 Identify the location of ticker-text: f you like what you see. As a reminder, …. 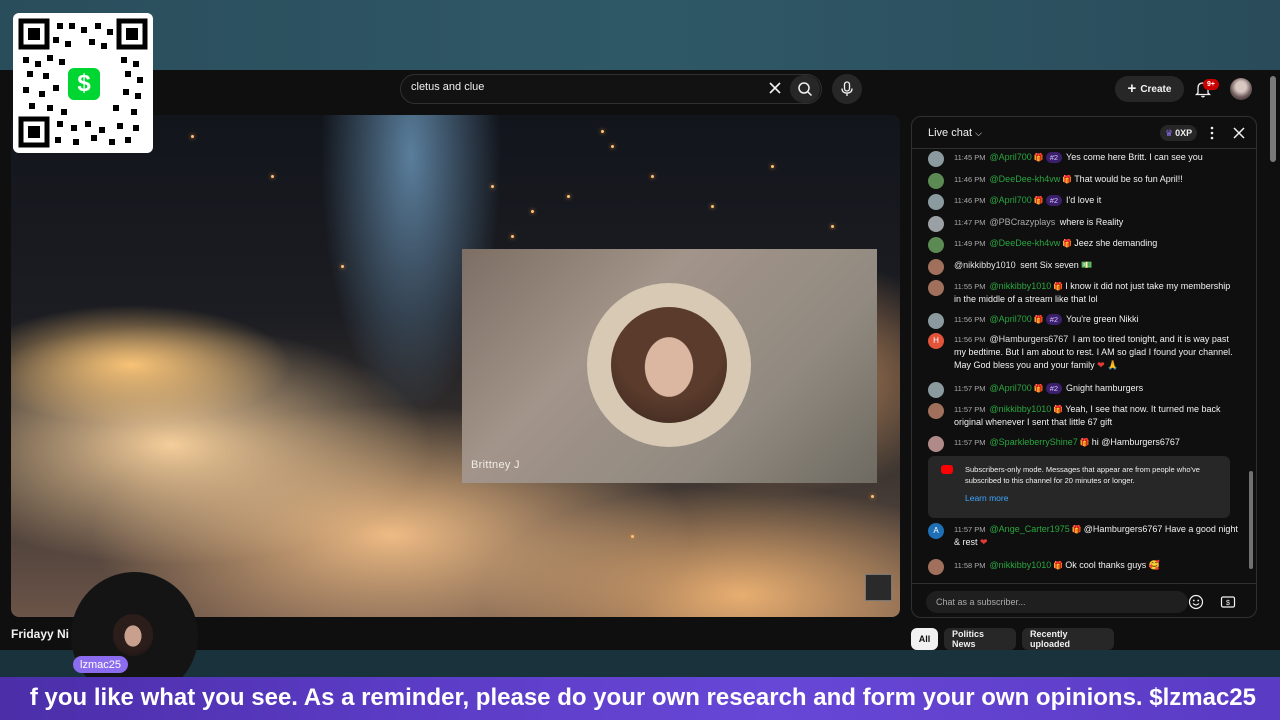
(642, 697).